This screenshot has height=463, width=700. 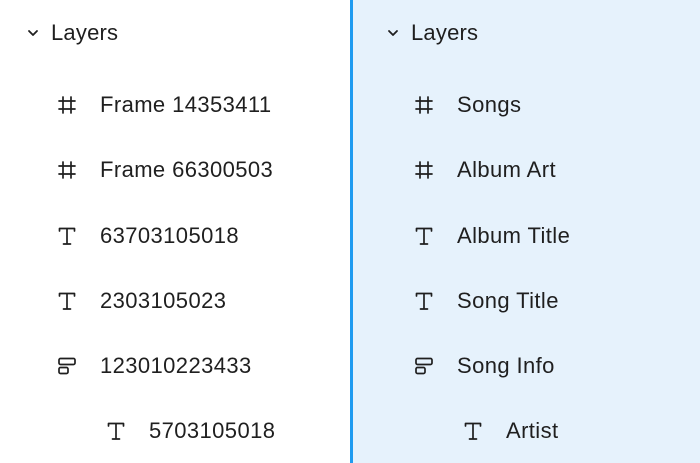 I want to click on layer-item: 123010223433, so click(x=153, y=366).